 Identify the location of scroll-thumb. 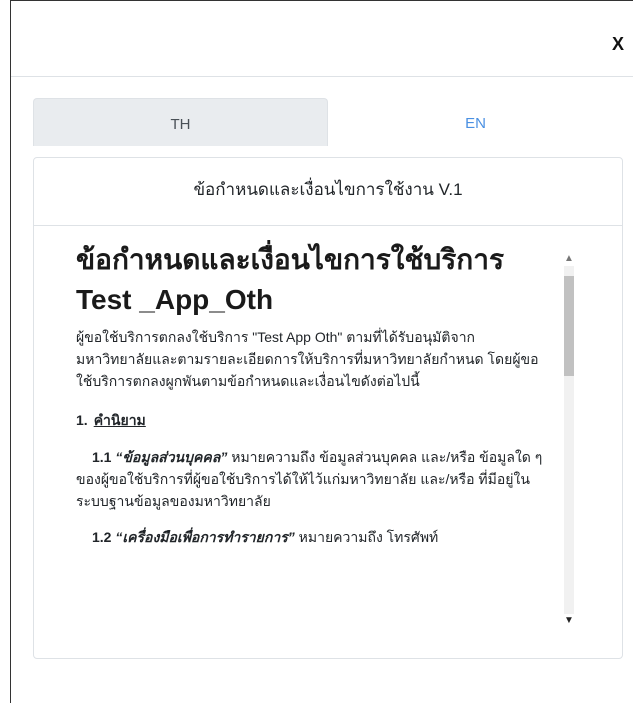
(569, 326).